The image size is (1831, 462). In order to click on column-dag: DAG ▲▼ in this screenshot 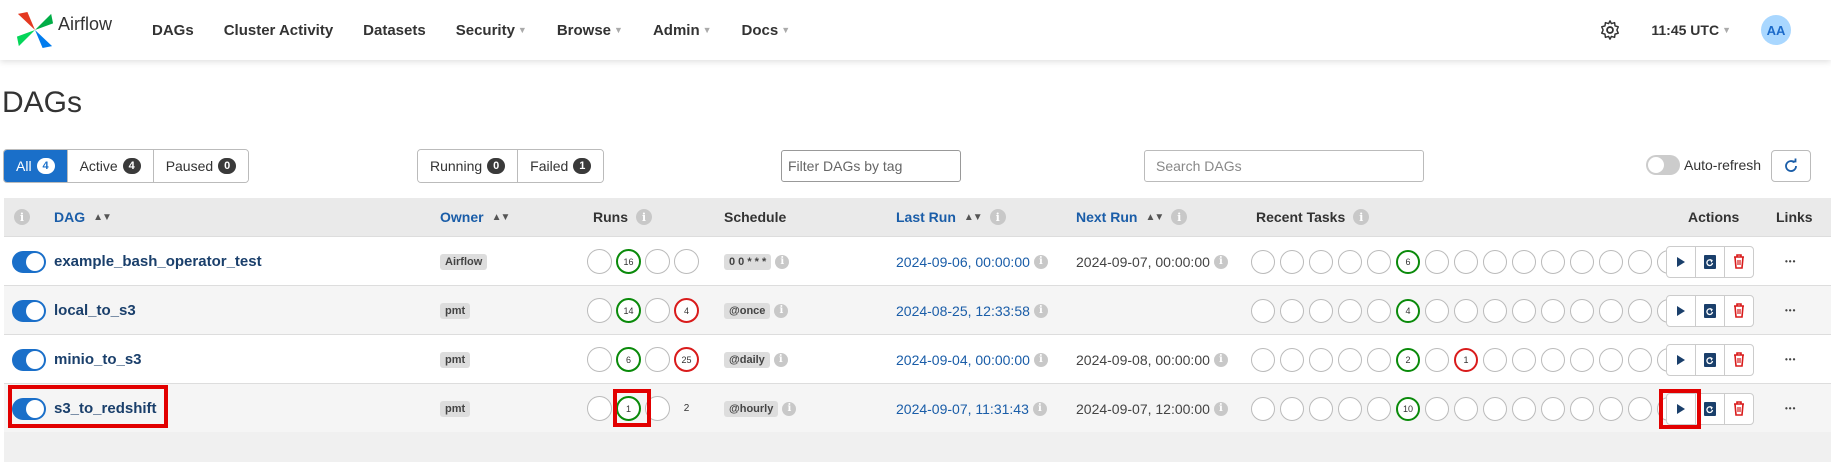, I will do `click(83, 217)`.